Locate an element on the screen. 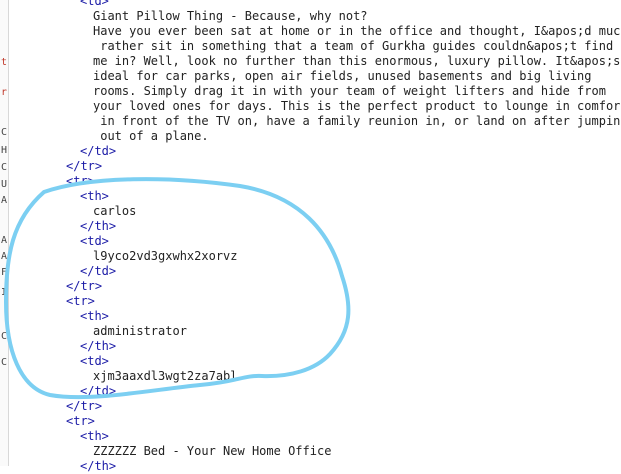 Image resolution: width=621 pixels, height=474 pixels. source-text-line: carlos is located at coordinates (115, 211).